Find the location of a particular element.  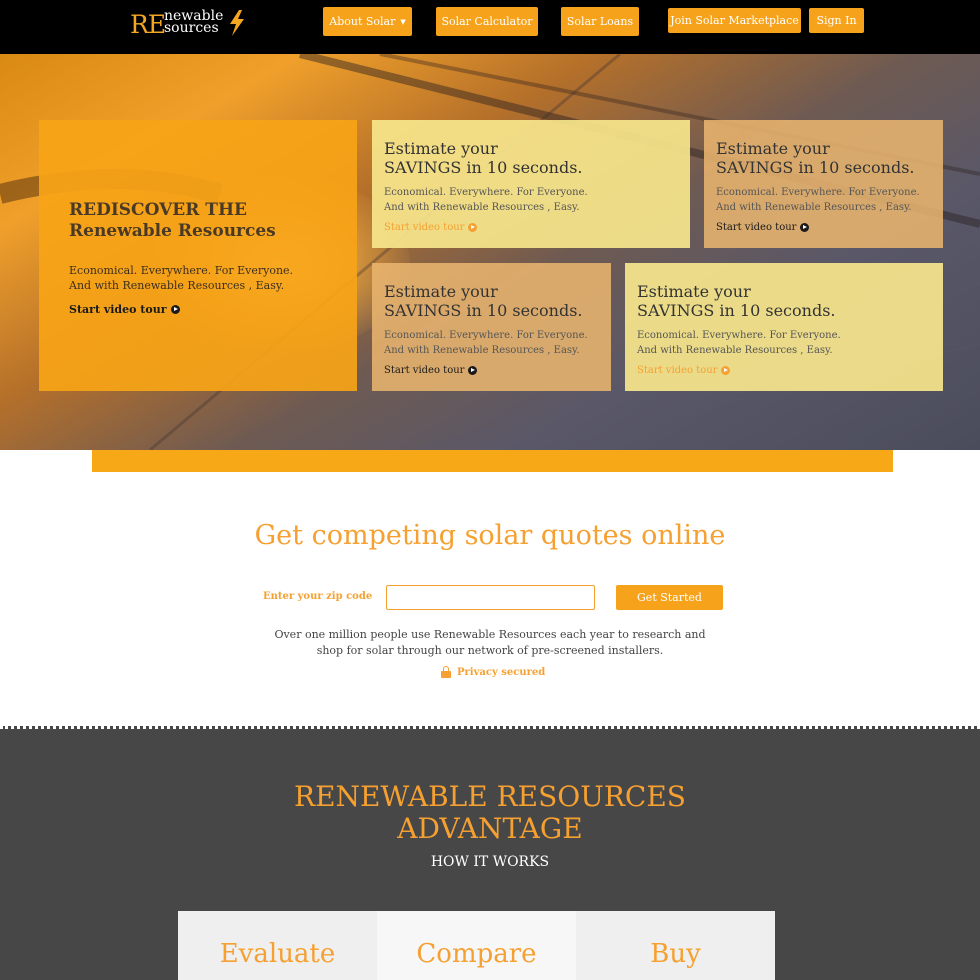

hero-main-sub-line1: Economical. Everywhere. For Everyone. is located at coordinates (181, 270).